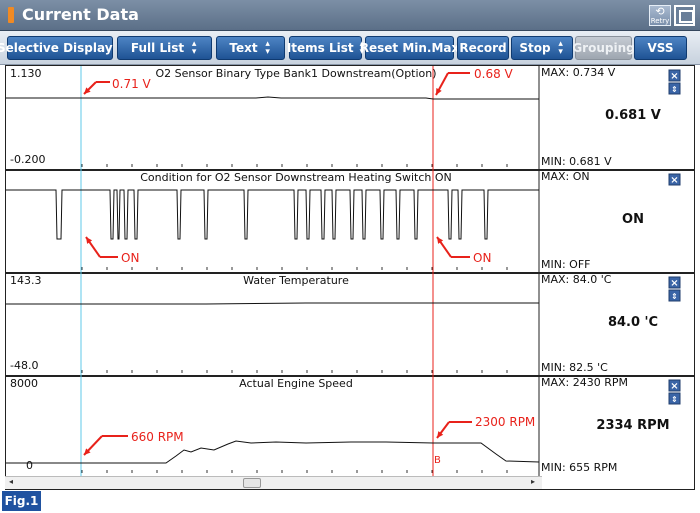 Image resolution: width=700 pixels, height=513 pixels. What do you see at coordinates (633, 115) in the screenshot?
I see `current-value: 0.681 V` at bounding box center [633, 115].